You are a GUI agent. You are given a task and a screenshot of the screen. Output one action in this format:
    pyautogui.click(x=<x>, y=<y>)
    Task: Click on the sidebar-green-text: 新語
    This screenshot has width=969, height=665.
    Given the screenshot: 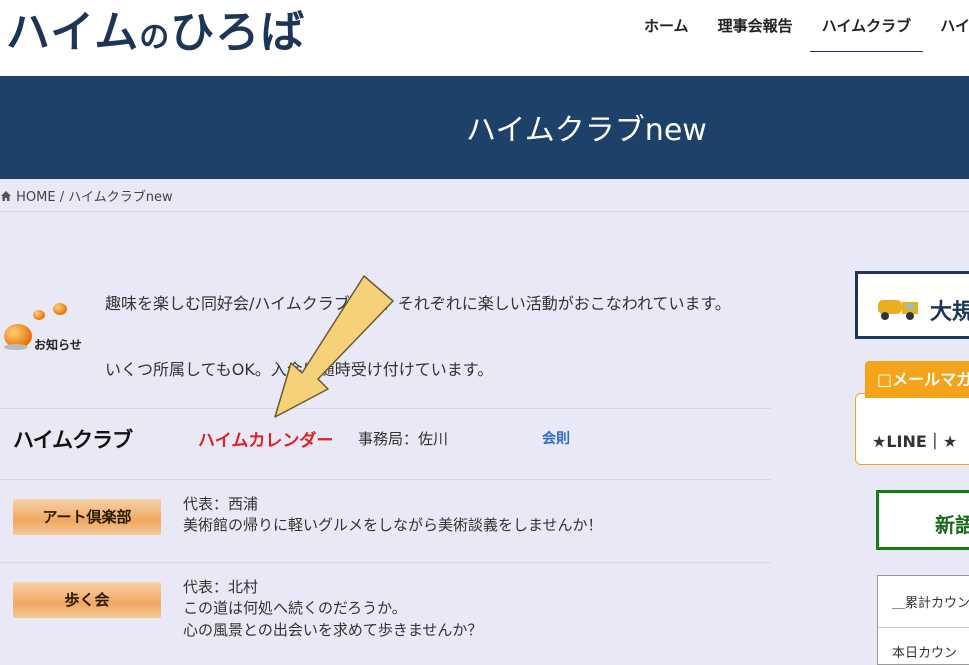 What is the action you would take?
    pyautogui.click(x=952, y=525)
    